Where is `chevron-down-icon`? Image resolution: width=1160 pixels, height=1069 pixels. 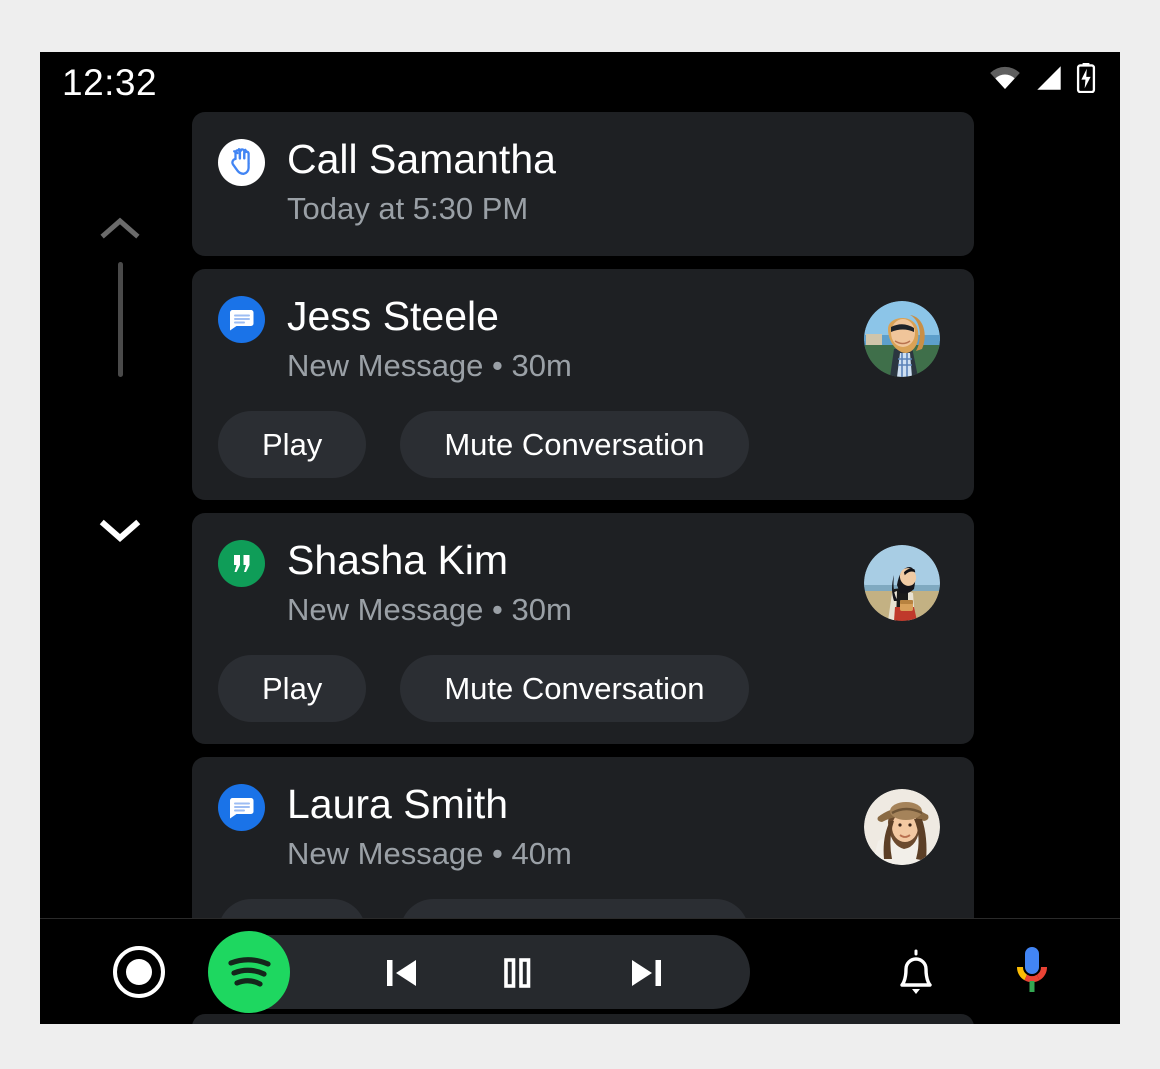 chevron-down-icon is located at coordinates (120, 531).